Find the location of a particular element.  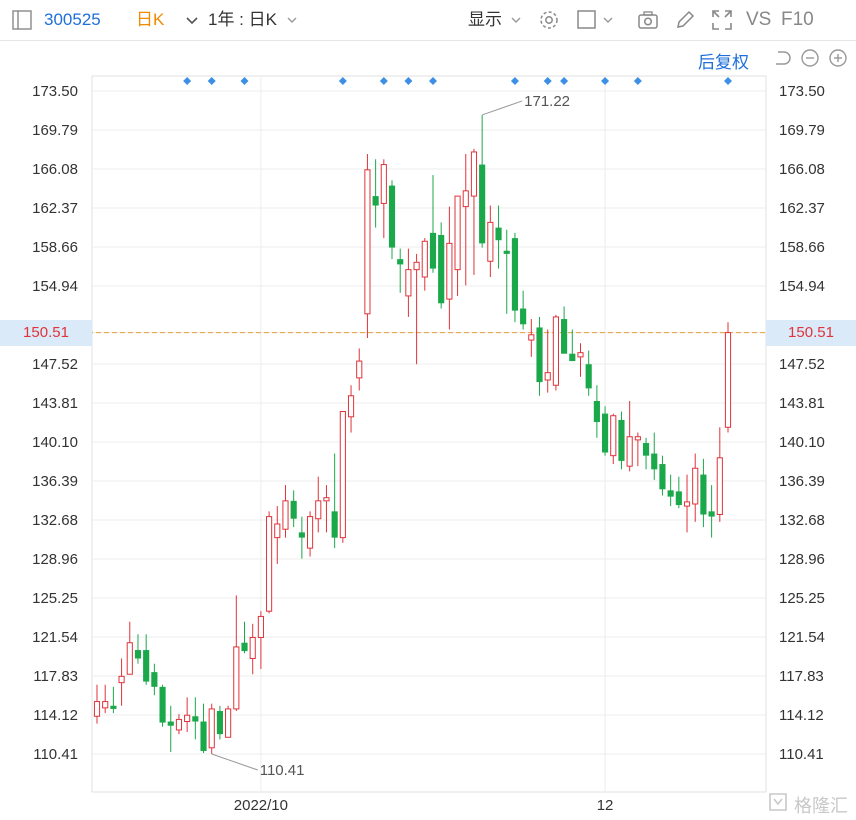

low-annotation-leader is located at coordinates (234, 762).